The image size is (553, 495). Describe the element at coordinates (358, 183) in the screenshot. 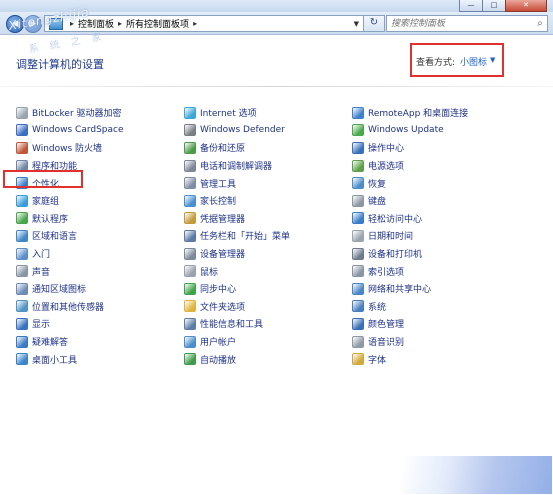

I see `recovery-icon` at that location.